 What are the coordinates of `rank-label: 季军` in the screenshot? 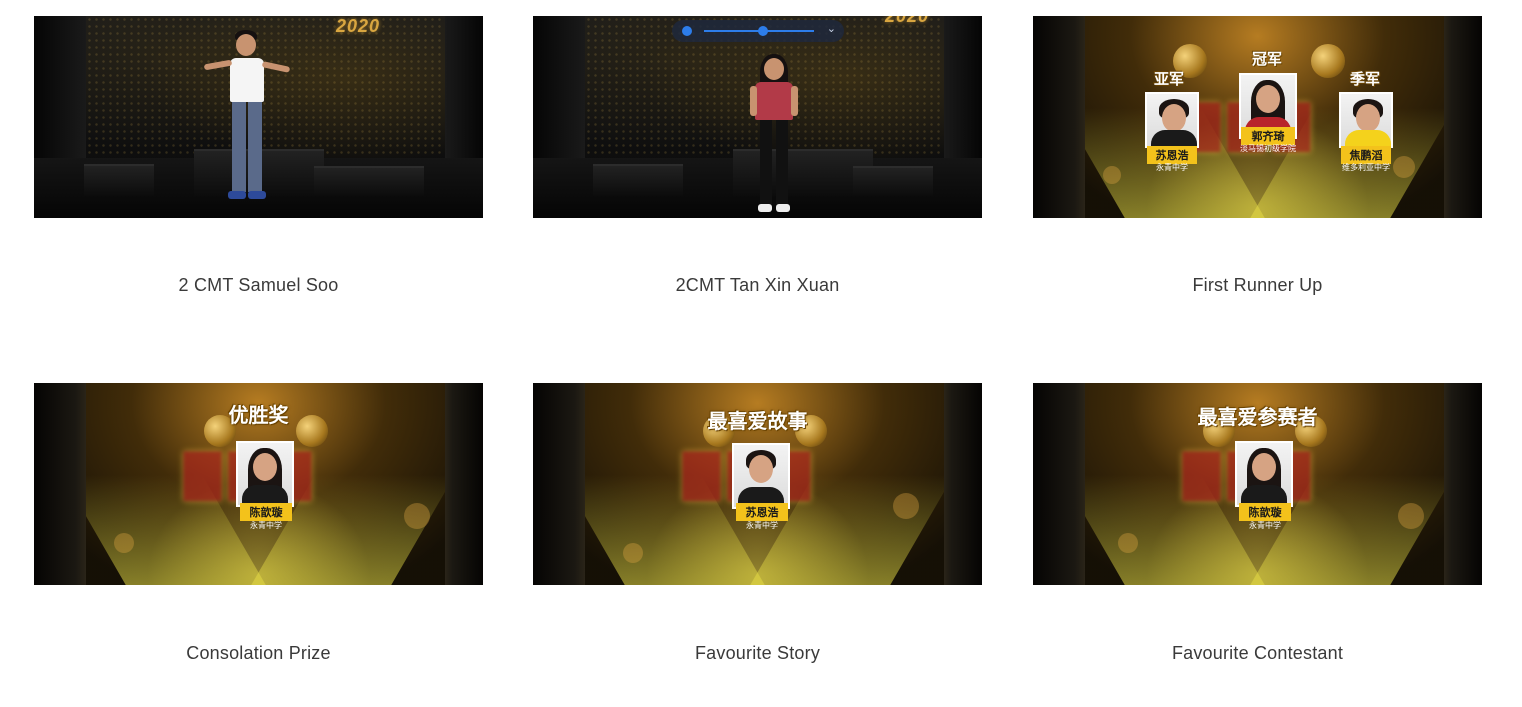 It's located at (1365, 79).